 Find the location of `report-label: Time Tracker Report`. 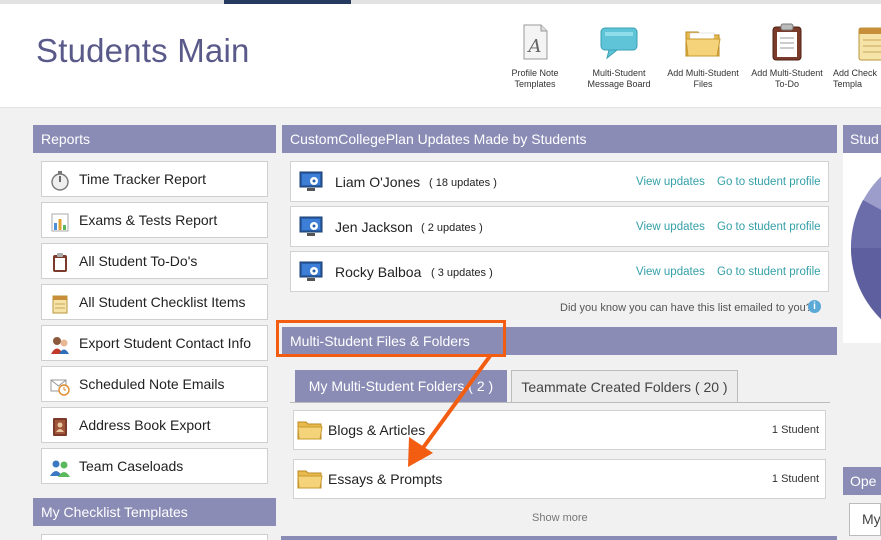

report-label: Time Tracker Report is located at coordinates (143, 179).